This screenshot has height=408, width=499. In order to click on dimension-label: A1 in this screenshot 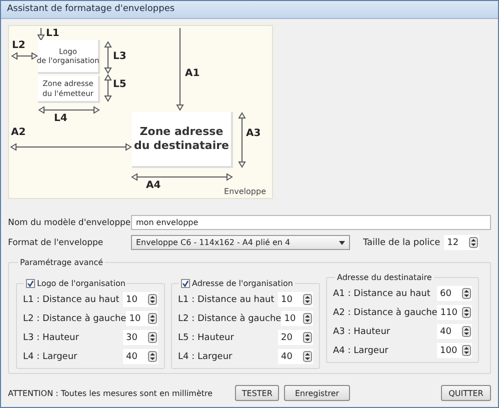, I will do `click(192, 73)`.